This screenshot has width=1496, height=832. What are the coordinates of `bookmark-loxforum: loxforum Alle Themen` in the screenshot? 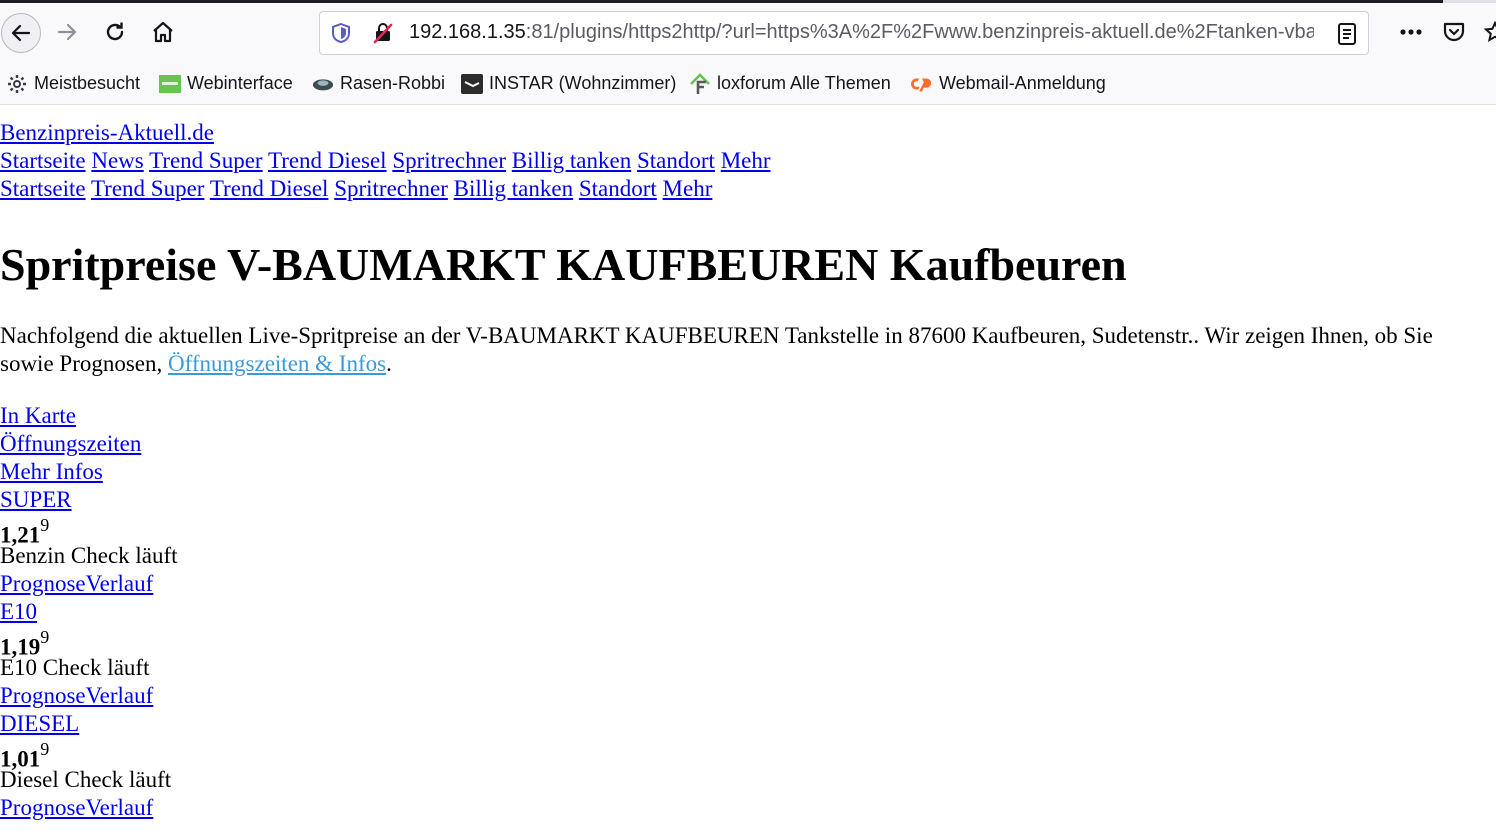 It's located at (790, 83).